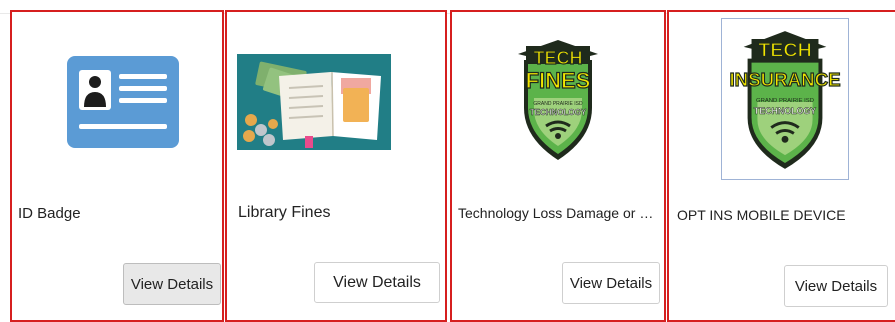 This screenshot has width=895, height=322. Describe the element at coordinates (558, 100) in the screenshot. I see `tech-fines-badge: TECH FINES GRAND PRAIRIE ISD TECHNOLOGY` at that location.